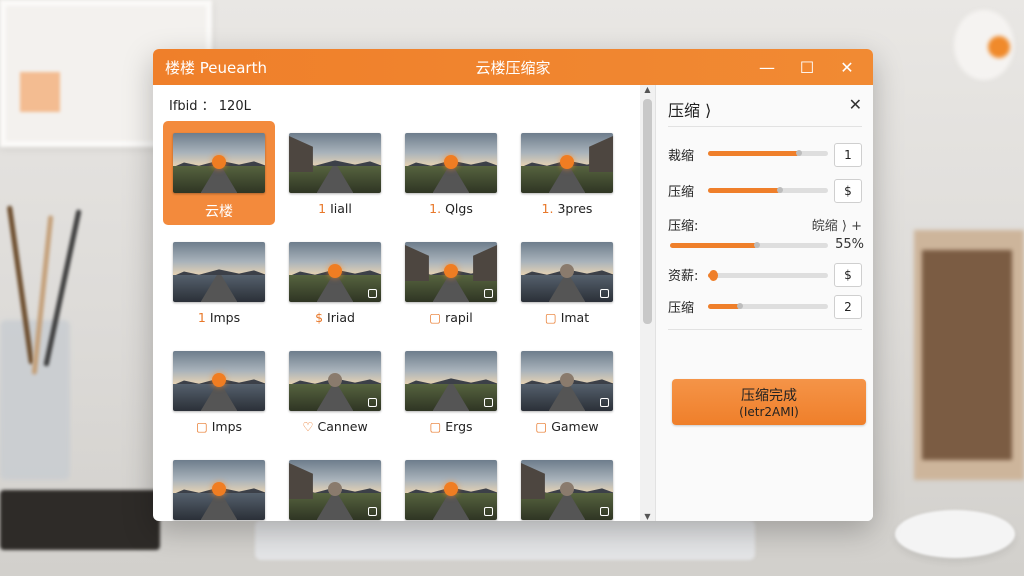  What do you see at coordinates (767, 67) in the screenshot?
I see `minimize-button: —` at bounding box center [767, 67].